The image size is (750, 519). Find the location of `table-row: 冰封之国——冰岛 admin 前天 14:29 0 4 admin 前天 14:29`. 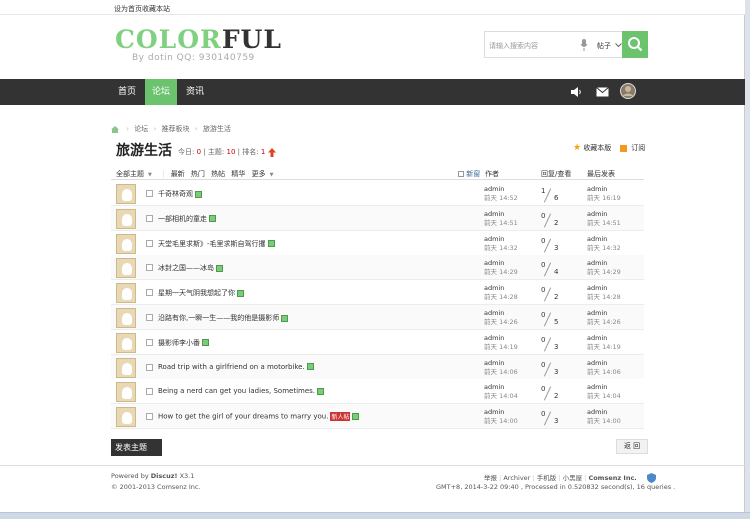

table-row: 冰封之国——冰岛 admin 前天 14:29 0 4 admin 前天 14:29 is located at coordinates (377, 268).